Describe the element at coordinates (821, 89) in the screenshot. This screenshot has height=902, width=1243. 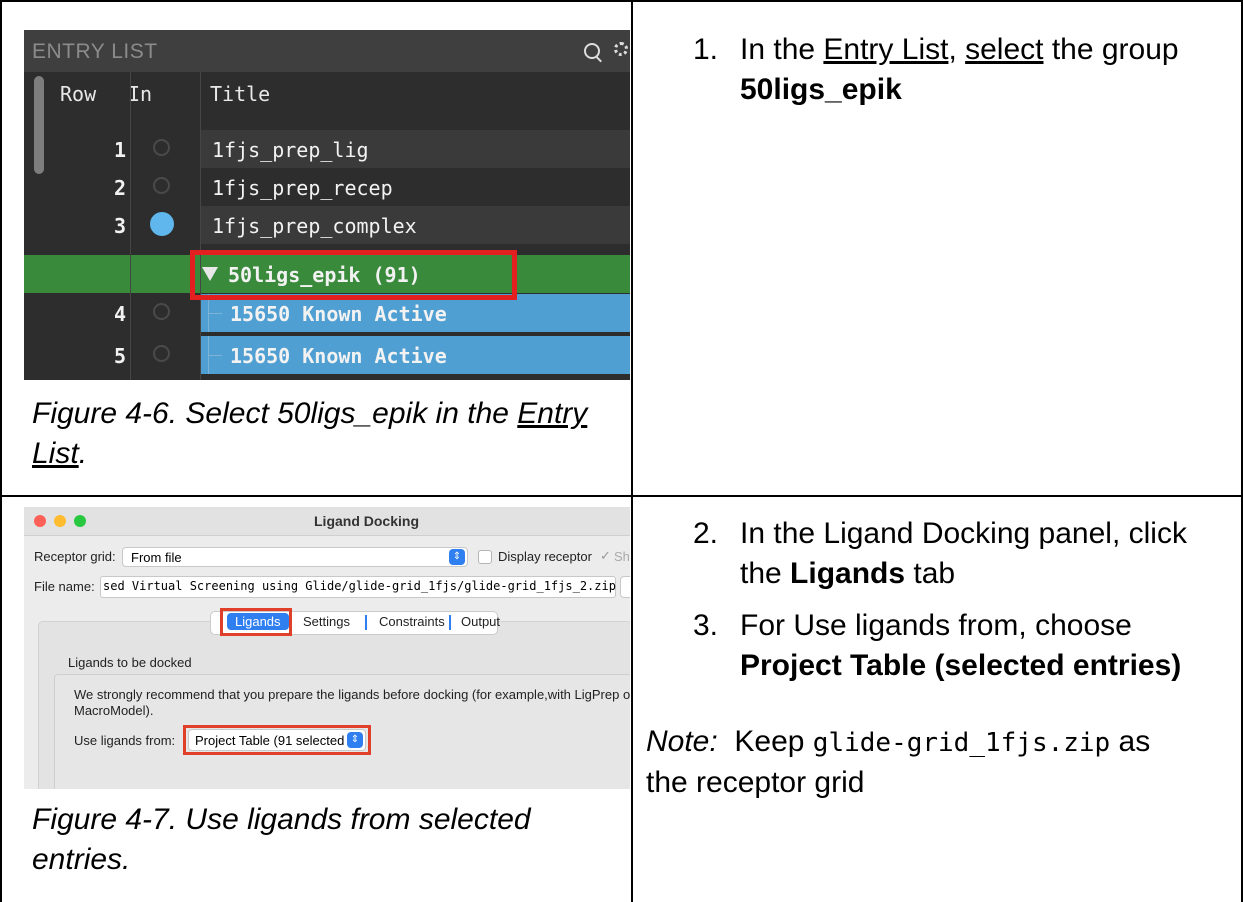
I see `step-bold: 50ligs_epik` at that location.